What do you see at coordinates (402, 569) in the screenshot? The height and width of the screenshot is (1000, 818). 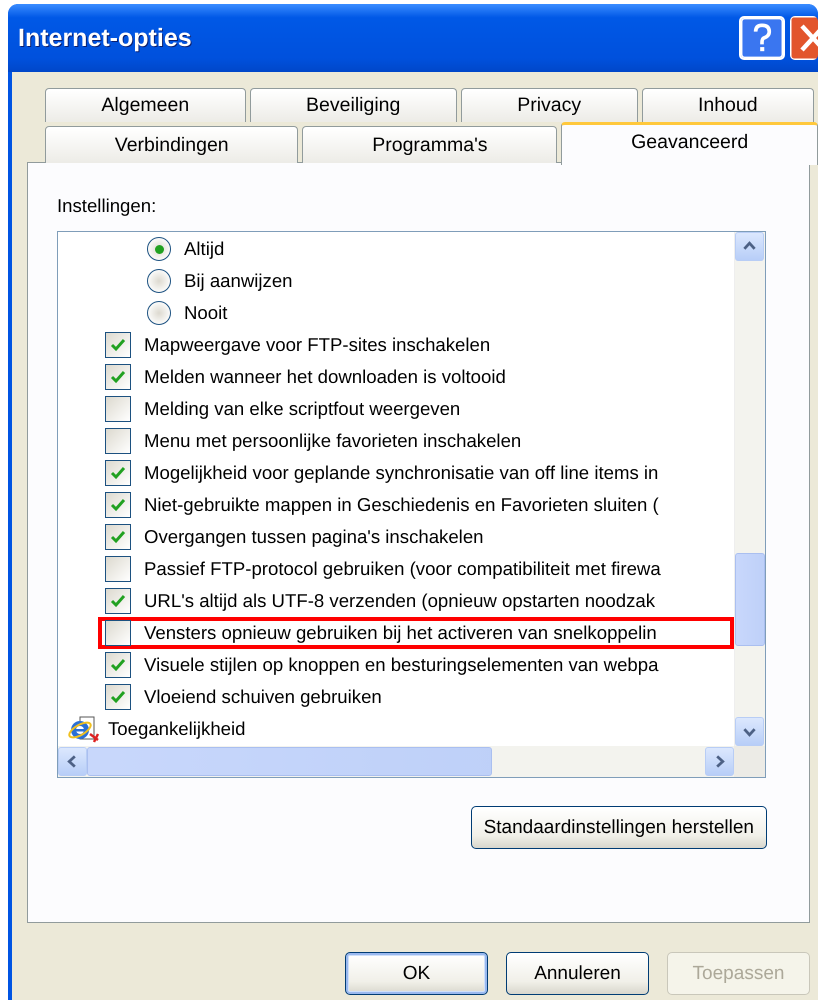 I see `option-label: Passief FTP-protocol gebruiken (voor compatibiliteit met firewa` at bounding box center [402, 569].